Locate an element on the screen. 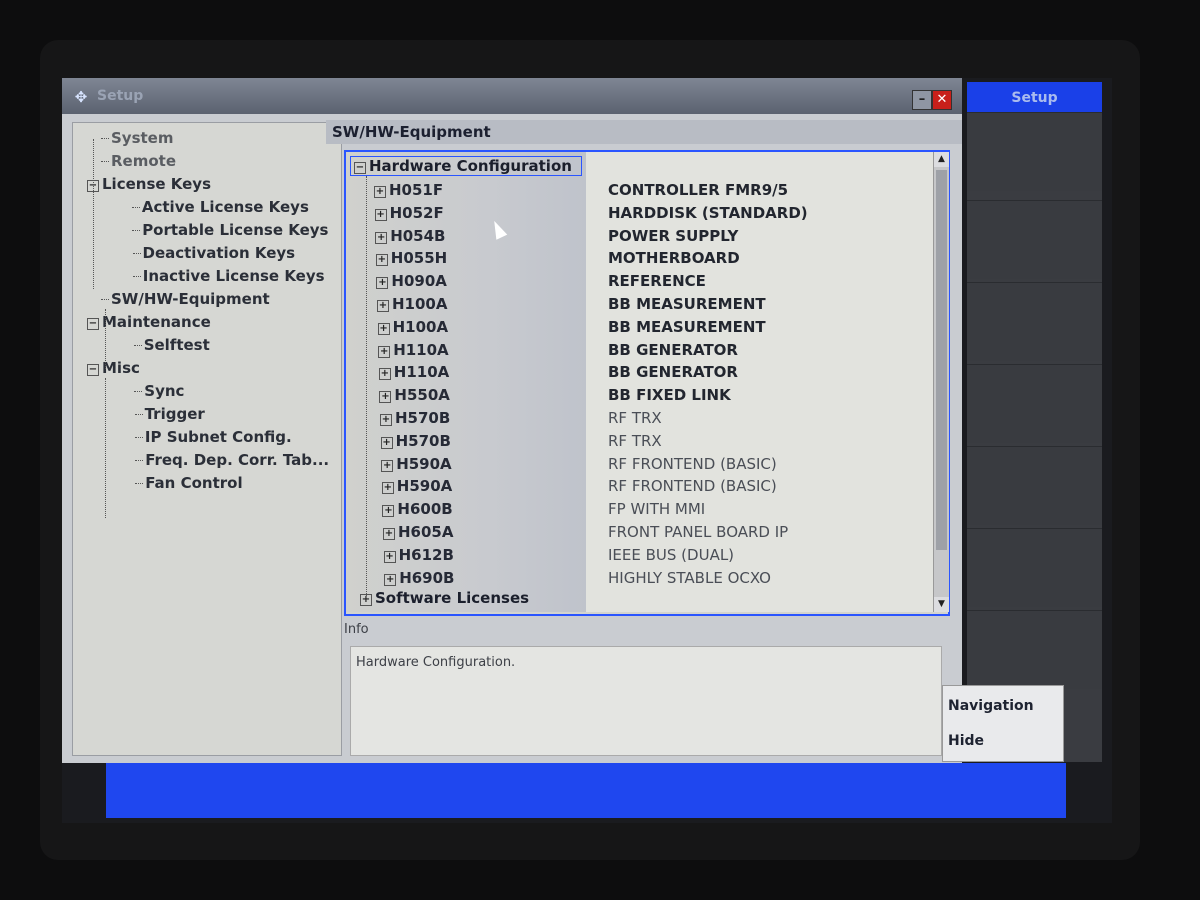  tree-node-hardware: + H055H is located at coordinates (411, 258).